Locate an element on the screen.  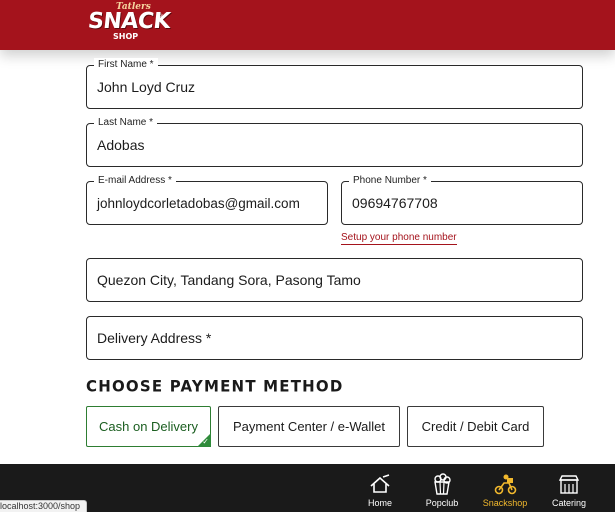
nav-snackshop-label: Snackshop is located at coordinates (505, 503).